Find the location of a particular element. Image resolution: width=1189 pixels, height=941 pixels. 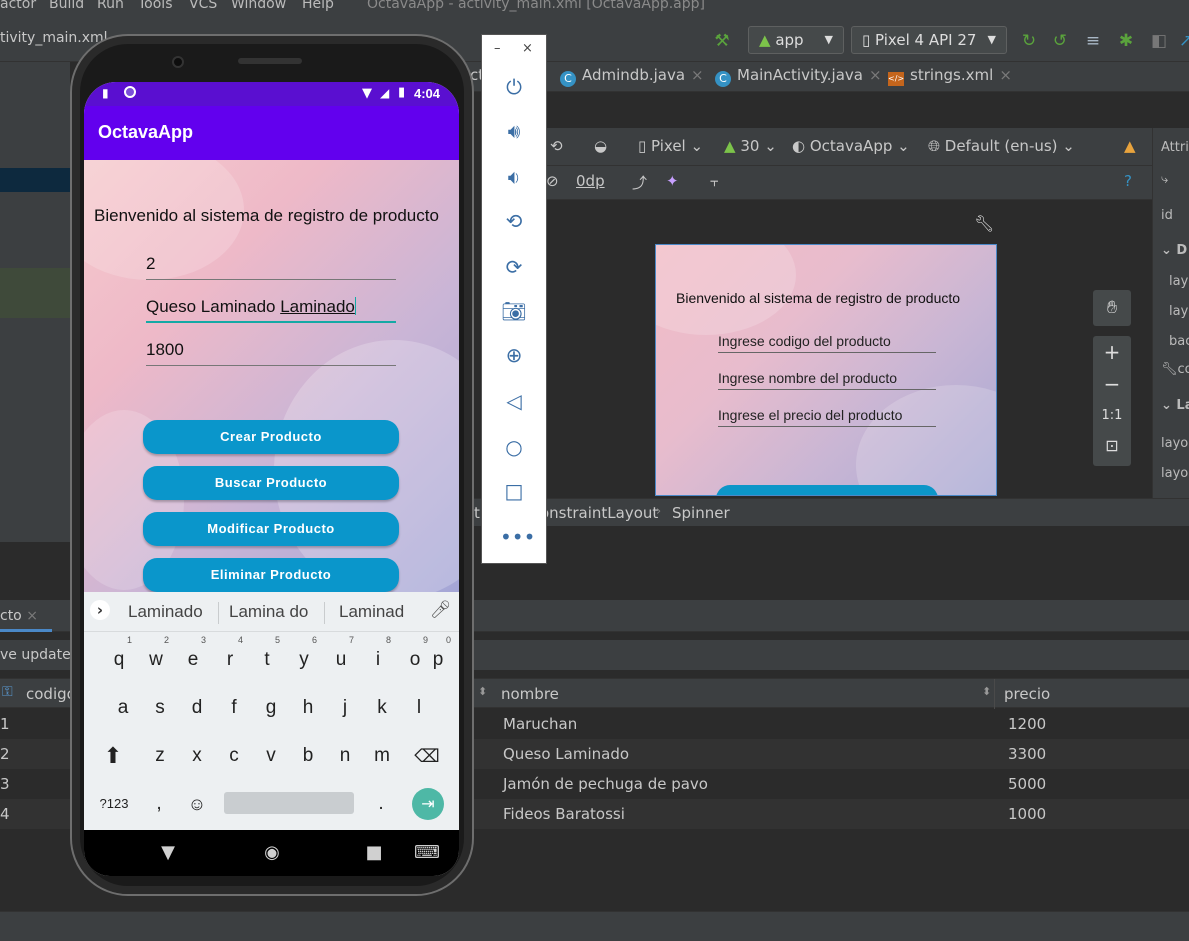

key-k: k is located at coordinates (382, 708).